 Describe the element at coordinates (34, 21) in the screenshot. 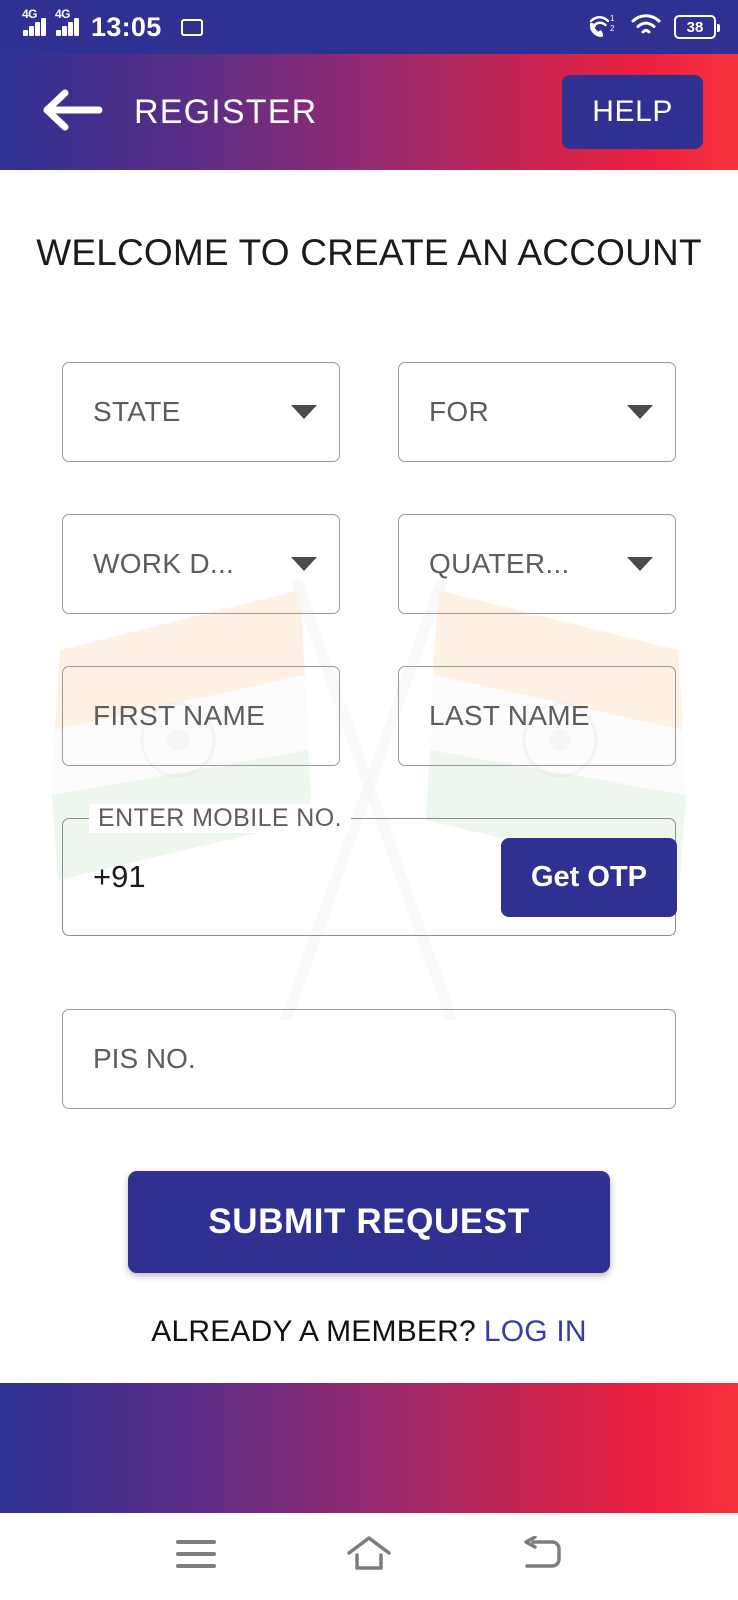

I see `signal-4g-icon-1: 4G` at that location.